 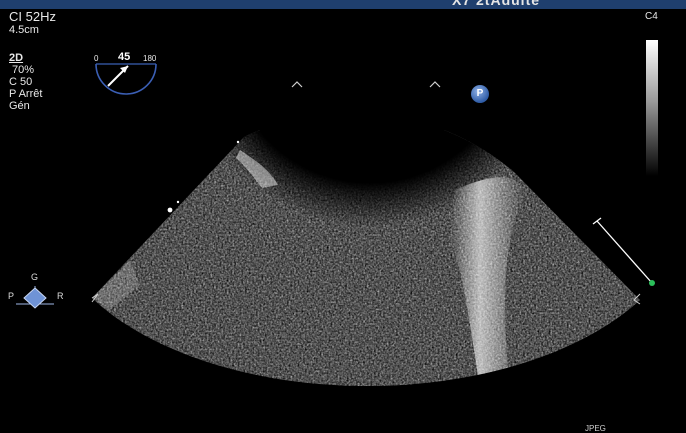 I want to click on p-badge-icon: P, so click(x=480, y=94).